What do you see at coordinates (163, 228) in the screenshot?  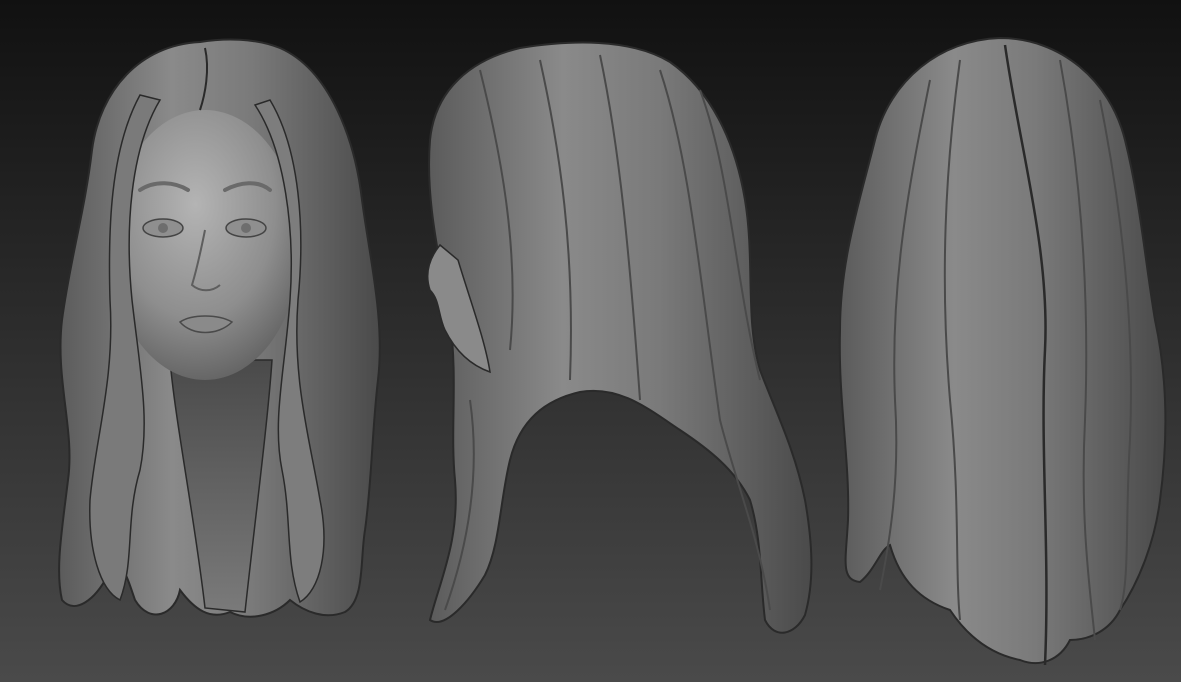 I see `front-iris-left` at bounding box center [163, 228].